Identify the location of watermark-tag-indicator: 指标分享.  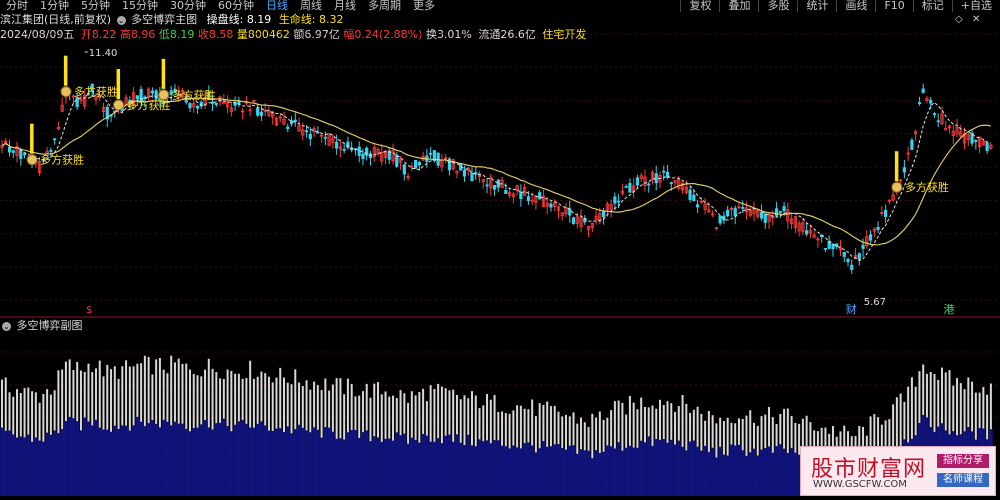
(963, 461).